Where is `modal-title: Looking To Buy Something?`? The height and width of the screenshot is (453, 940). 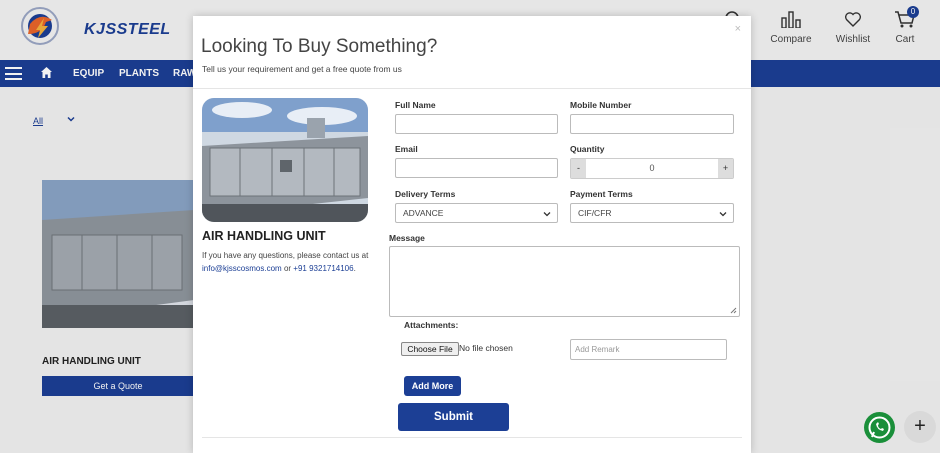 modal-title: Looking To Buy Something? is located at coordinates (319, 46).